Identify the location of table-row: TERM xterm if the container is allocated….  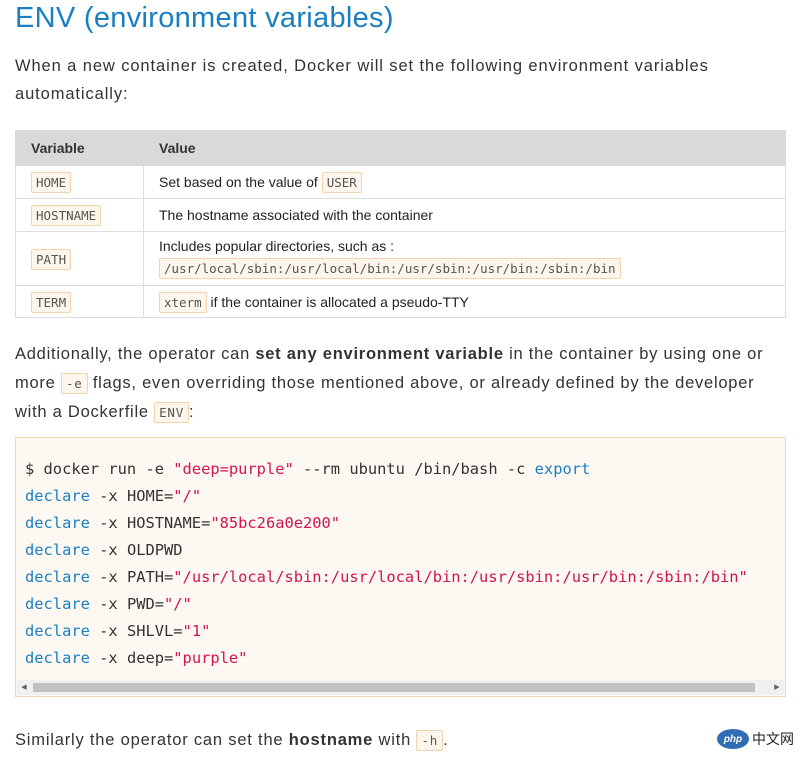
(400, 301).